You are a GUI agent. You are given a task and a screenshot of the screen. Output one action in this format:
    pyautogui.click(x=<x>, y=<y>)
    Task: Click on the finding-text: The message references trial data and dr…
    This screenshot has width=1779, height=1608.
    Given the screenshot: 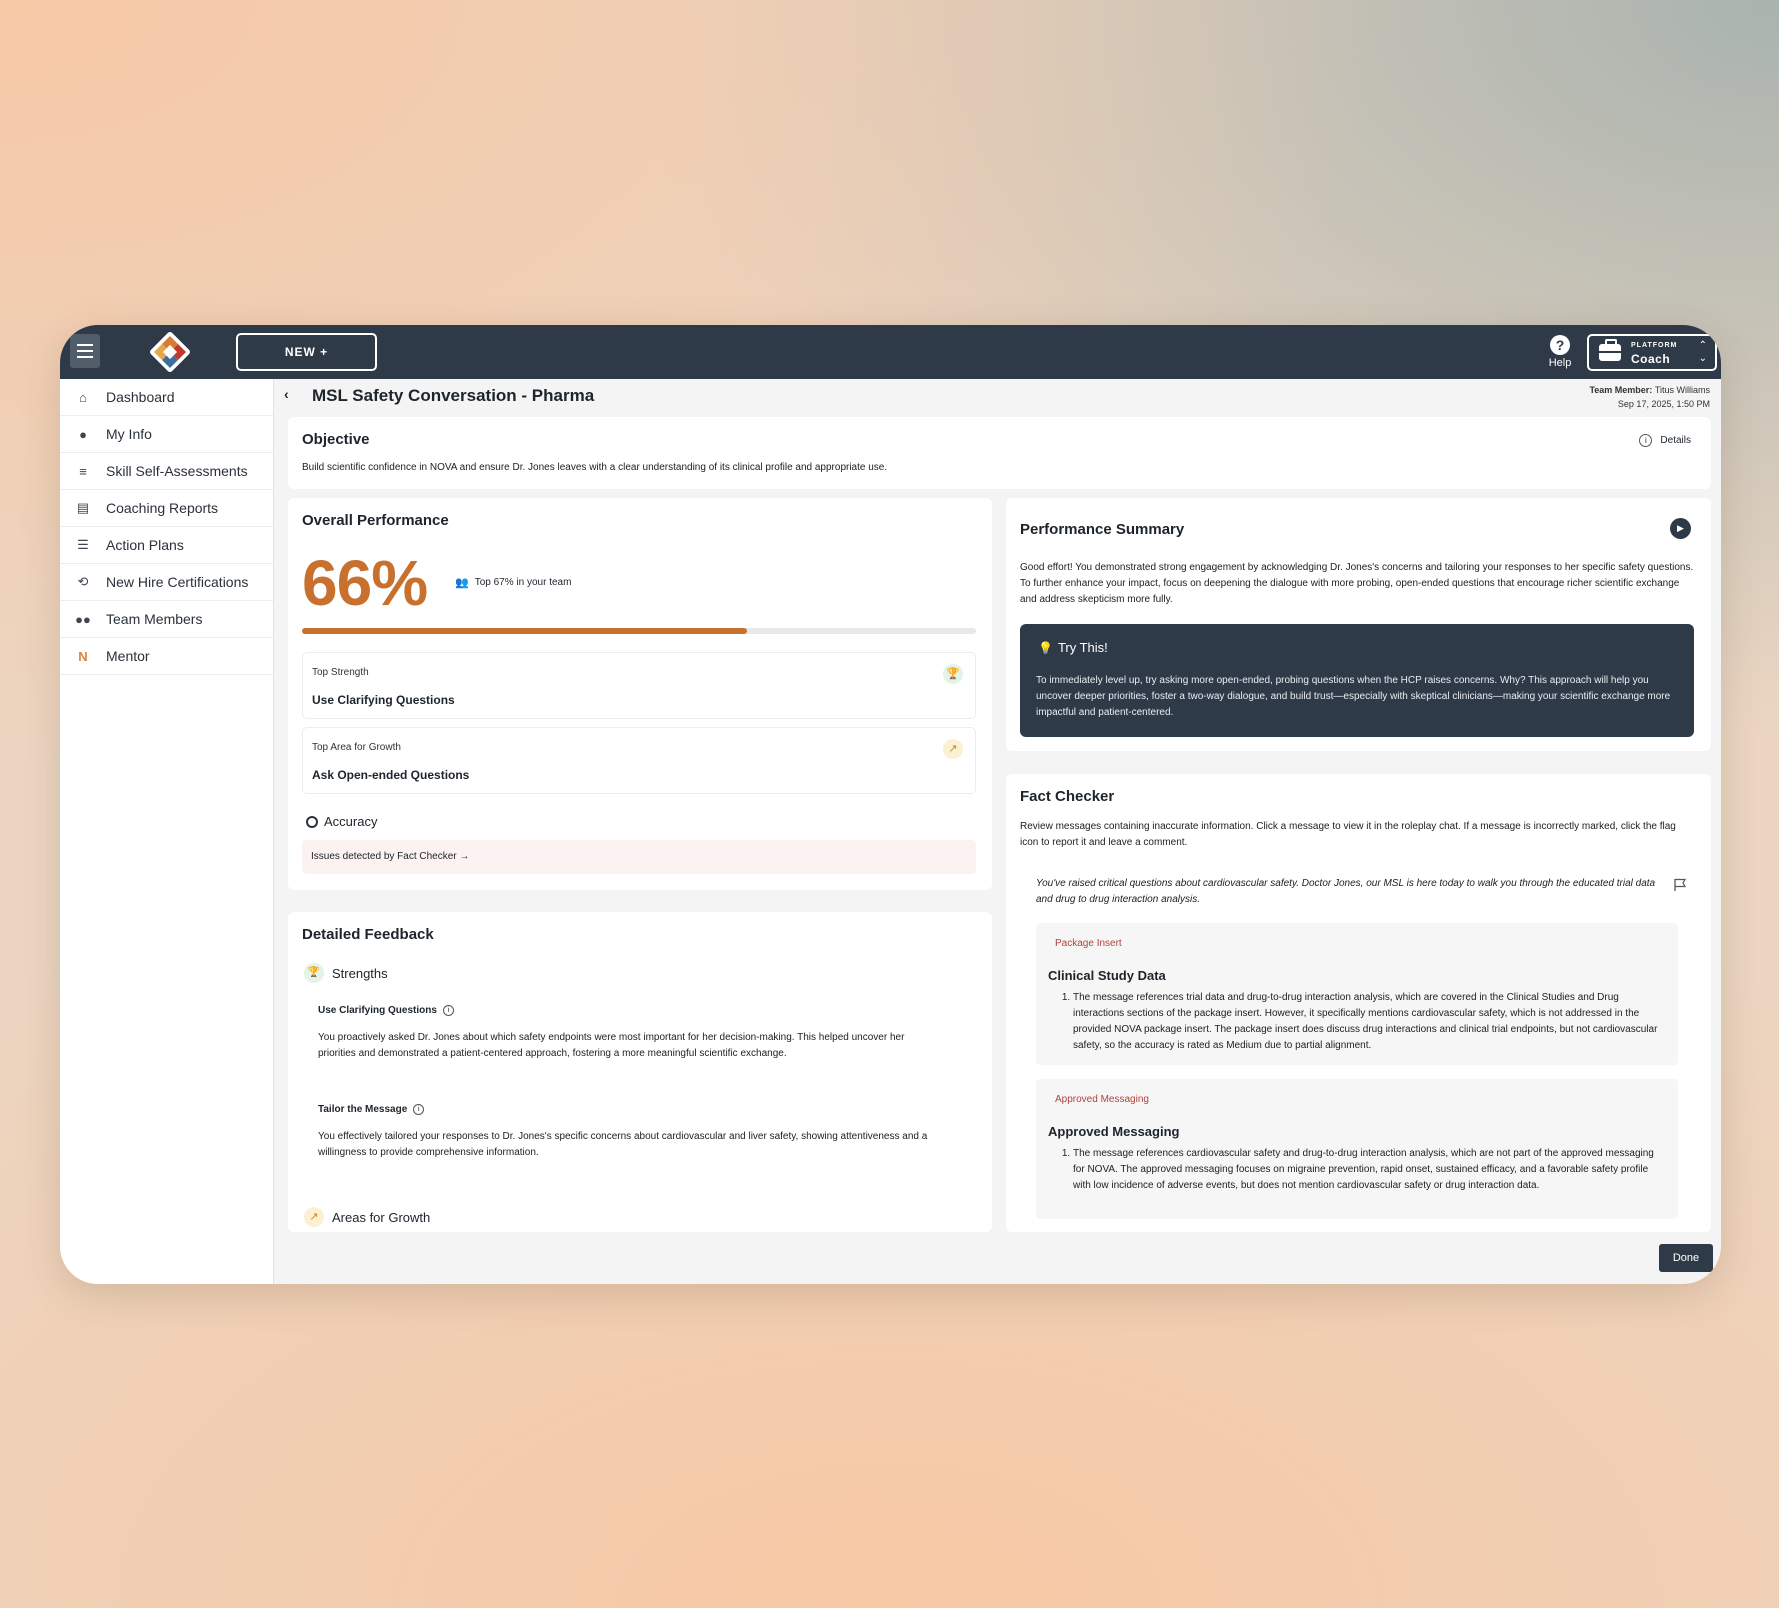 What is the action you would take?
    pyautogui.click(x=1368, y=1022)
    